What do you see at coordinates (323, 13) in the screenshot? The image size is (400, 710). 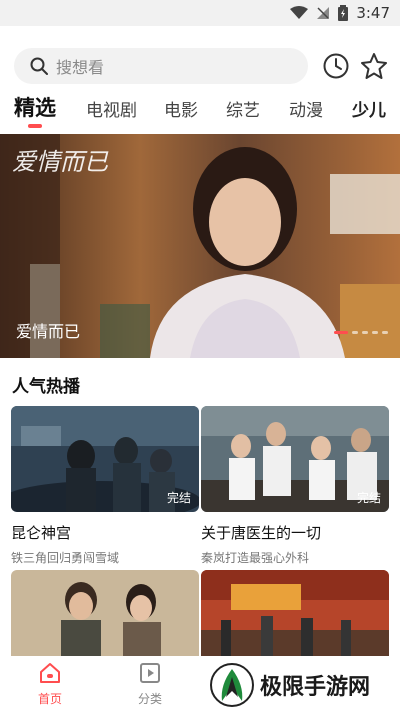 I see `no-signal-icon` at bounding box center [323, 13].